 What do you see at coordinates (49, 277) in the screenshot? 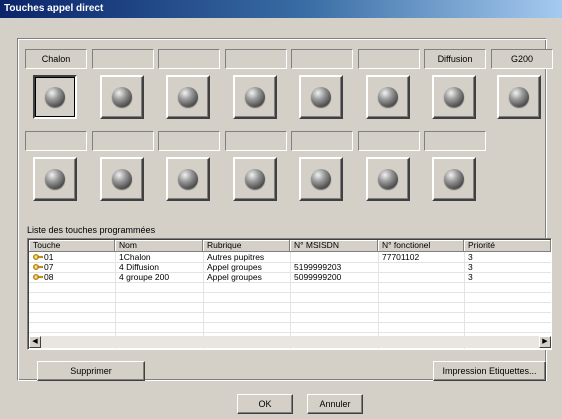
I see `touche-value: 08` at bounding box center [49, 277].